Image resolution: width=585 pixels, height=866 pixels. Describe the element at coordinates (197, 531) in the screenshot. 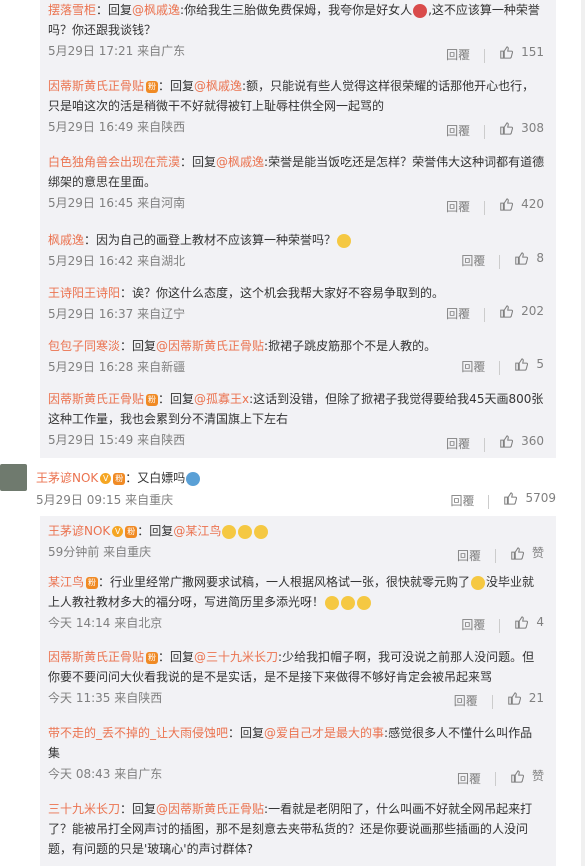

I see `mention-link: @某江鸟` at that location.